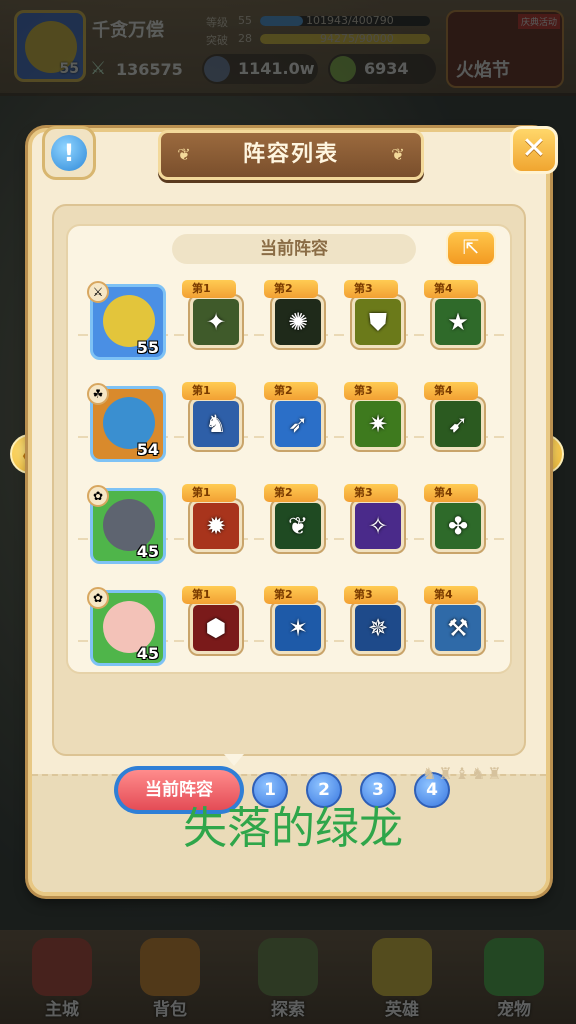 The height and width of the screenshot is (1024, 576). I want to click on skill-glyph-icon: ✤, so click(458, 526).